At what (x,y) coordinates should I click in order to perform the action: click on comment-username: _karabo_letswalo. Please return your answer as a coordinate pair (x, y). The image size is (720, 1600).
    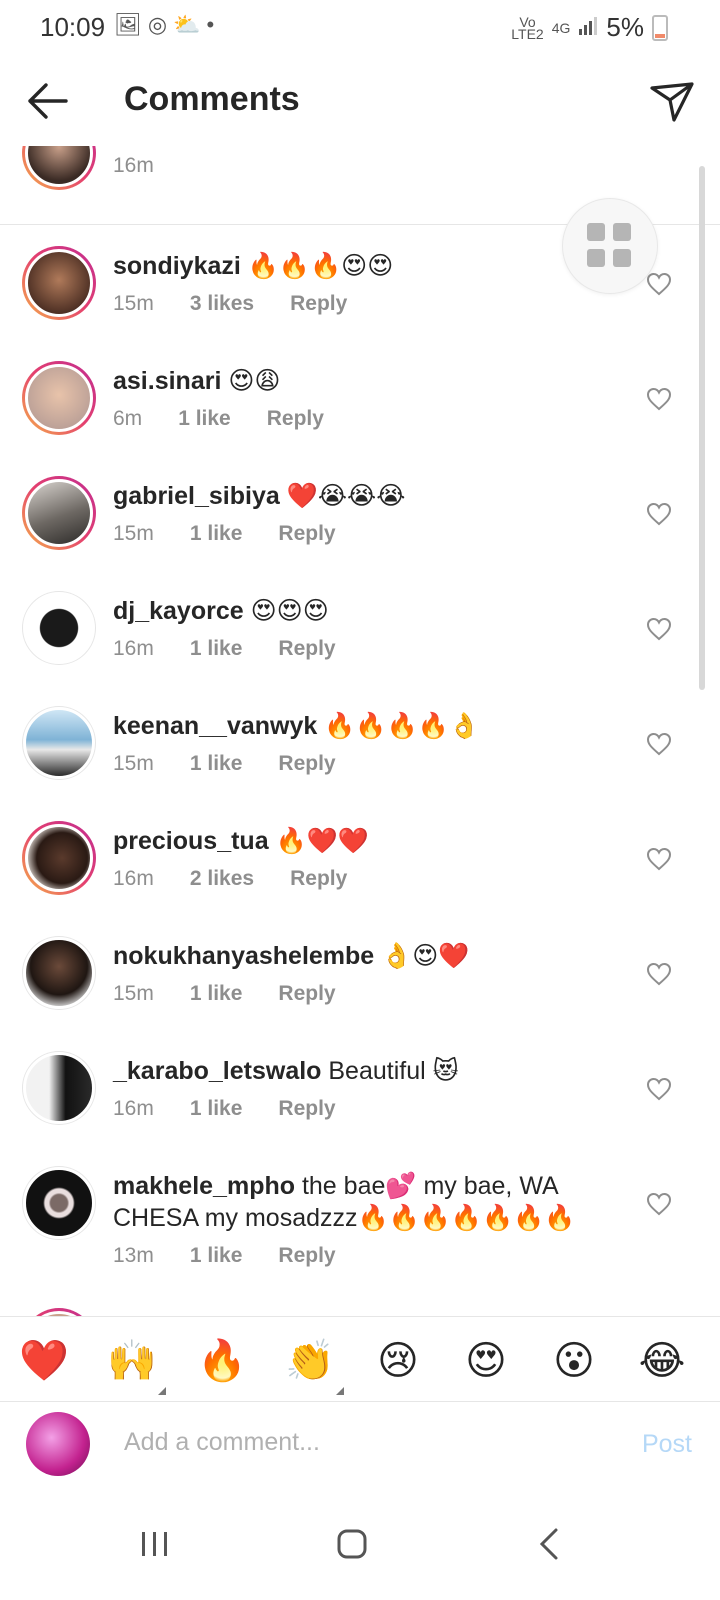
    Looking at the image, I should click on (217, 1071).